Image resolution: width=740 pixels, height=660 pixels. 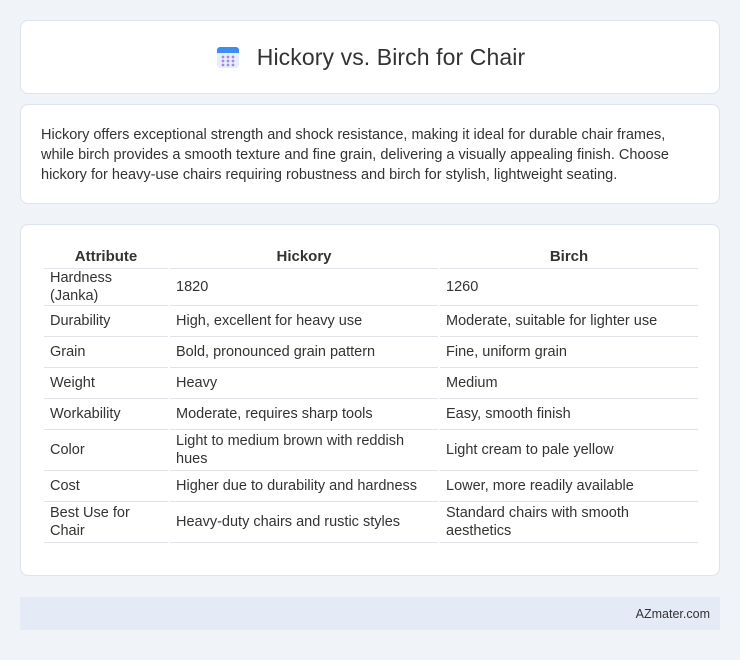 I want to click on table-row: Weight Heavy Medium, so click(x=371, y=383).